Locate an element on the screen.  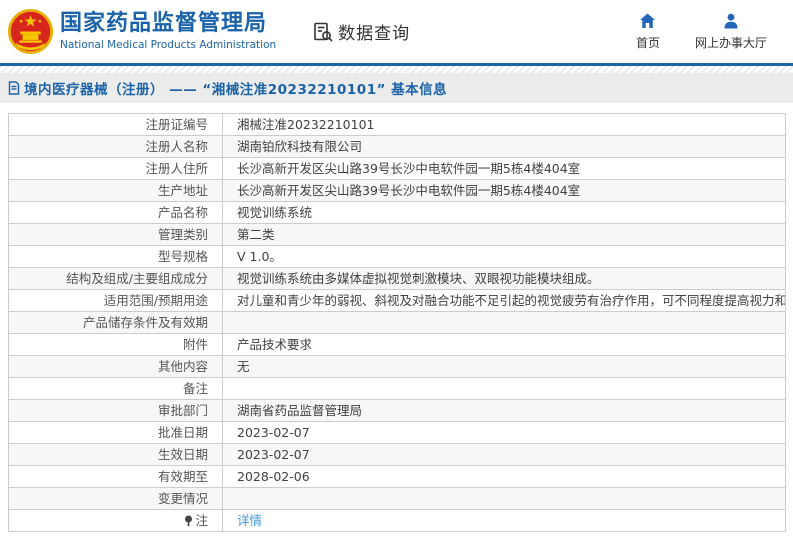
row-label: 注册人住所 is located at coordinates (115, 168).